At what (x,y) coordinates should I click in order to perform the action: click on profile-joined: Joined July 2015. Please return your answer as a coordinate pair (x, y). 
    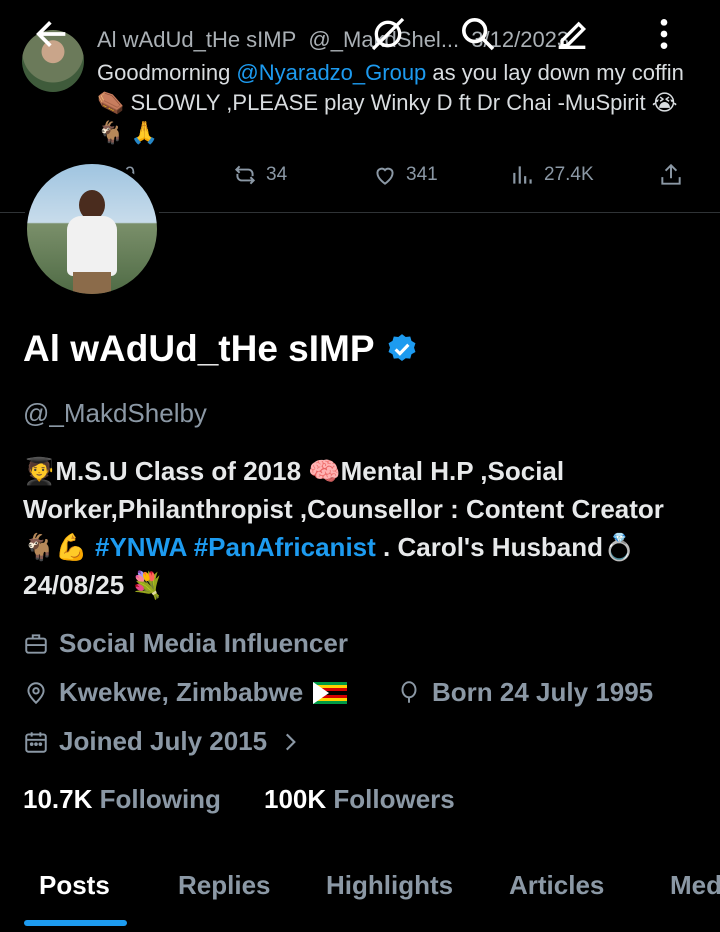
    Looking at the image, I should click on (163, 741).